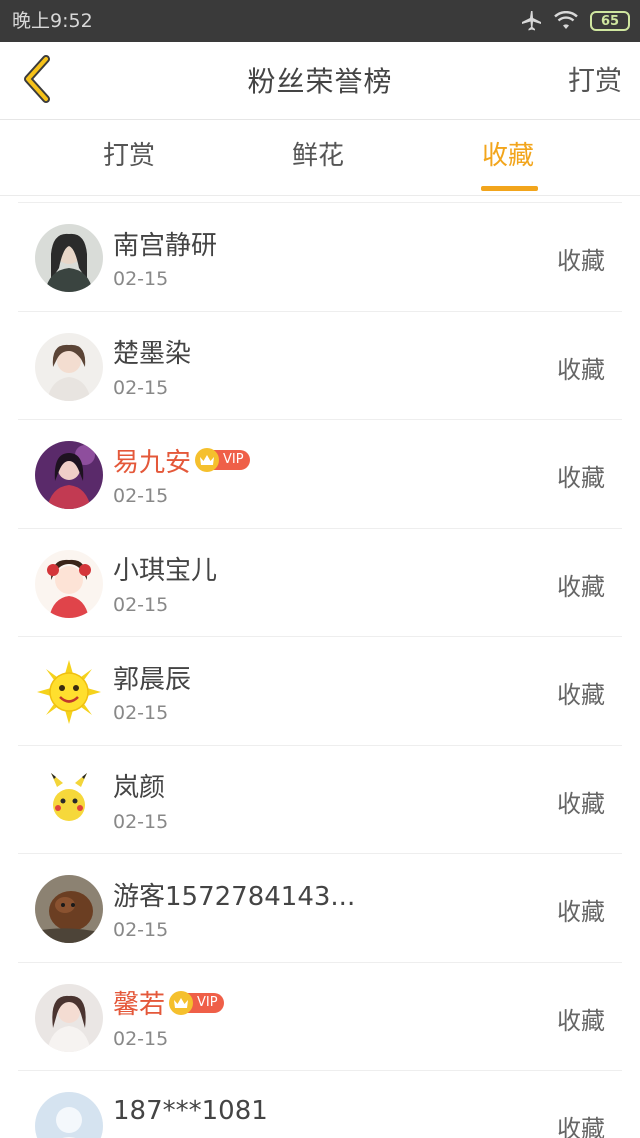  I want to click on wifi-icon, so click(566, 21).